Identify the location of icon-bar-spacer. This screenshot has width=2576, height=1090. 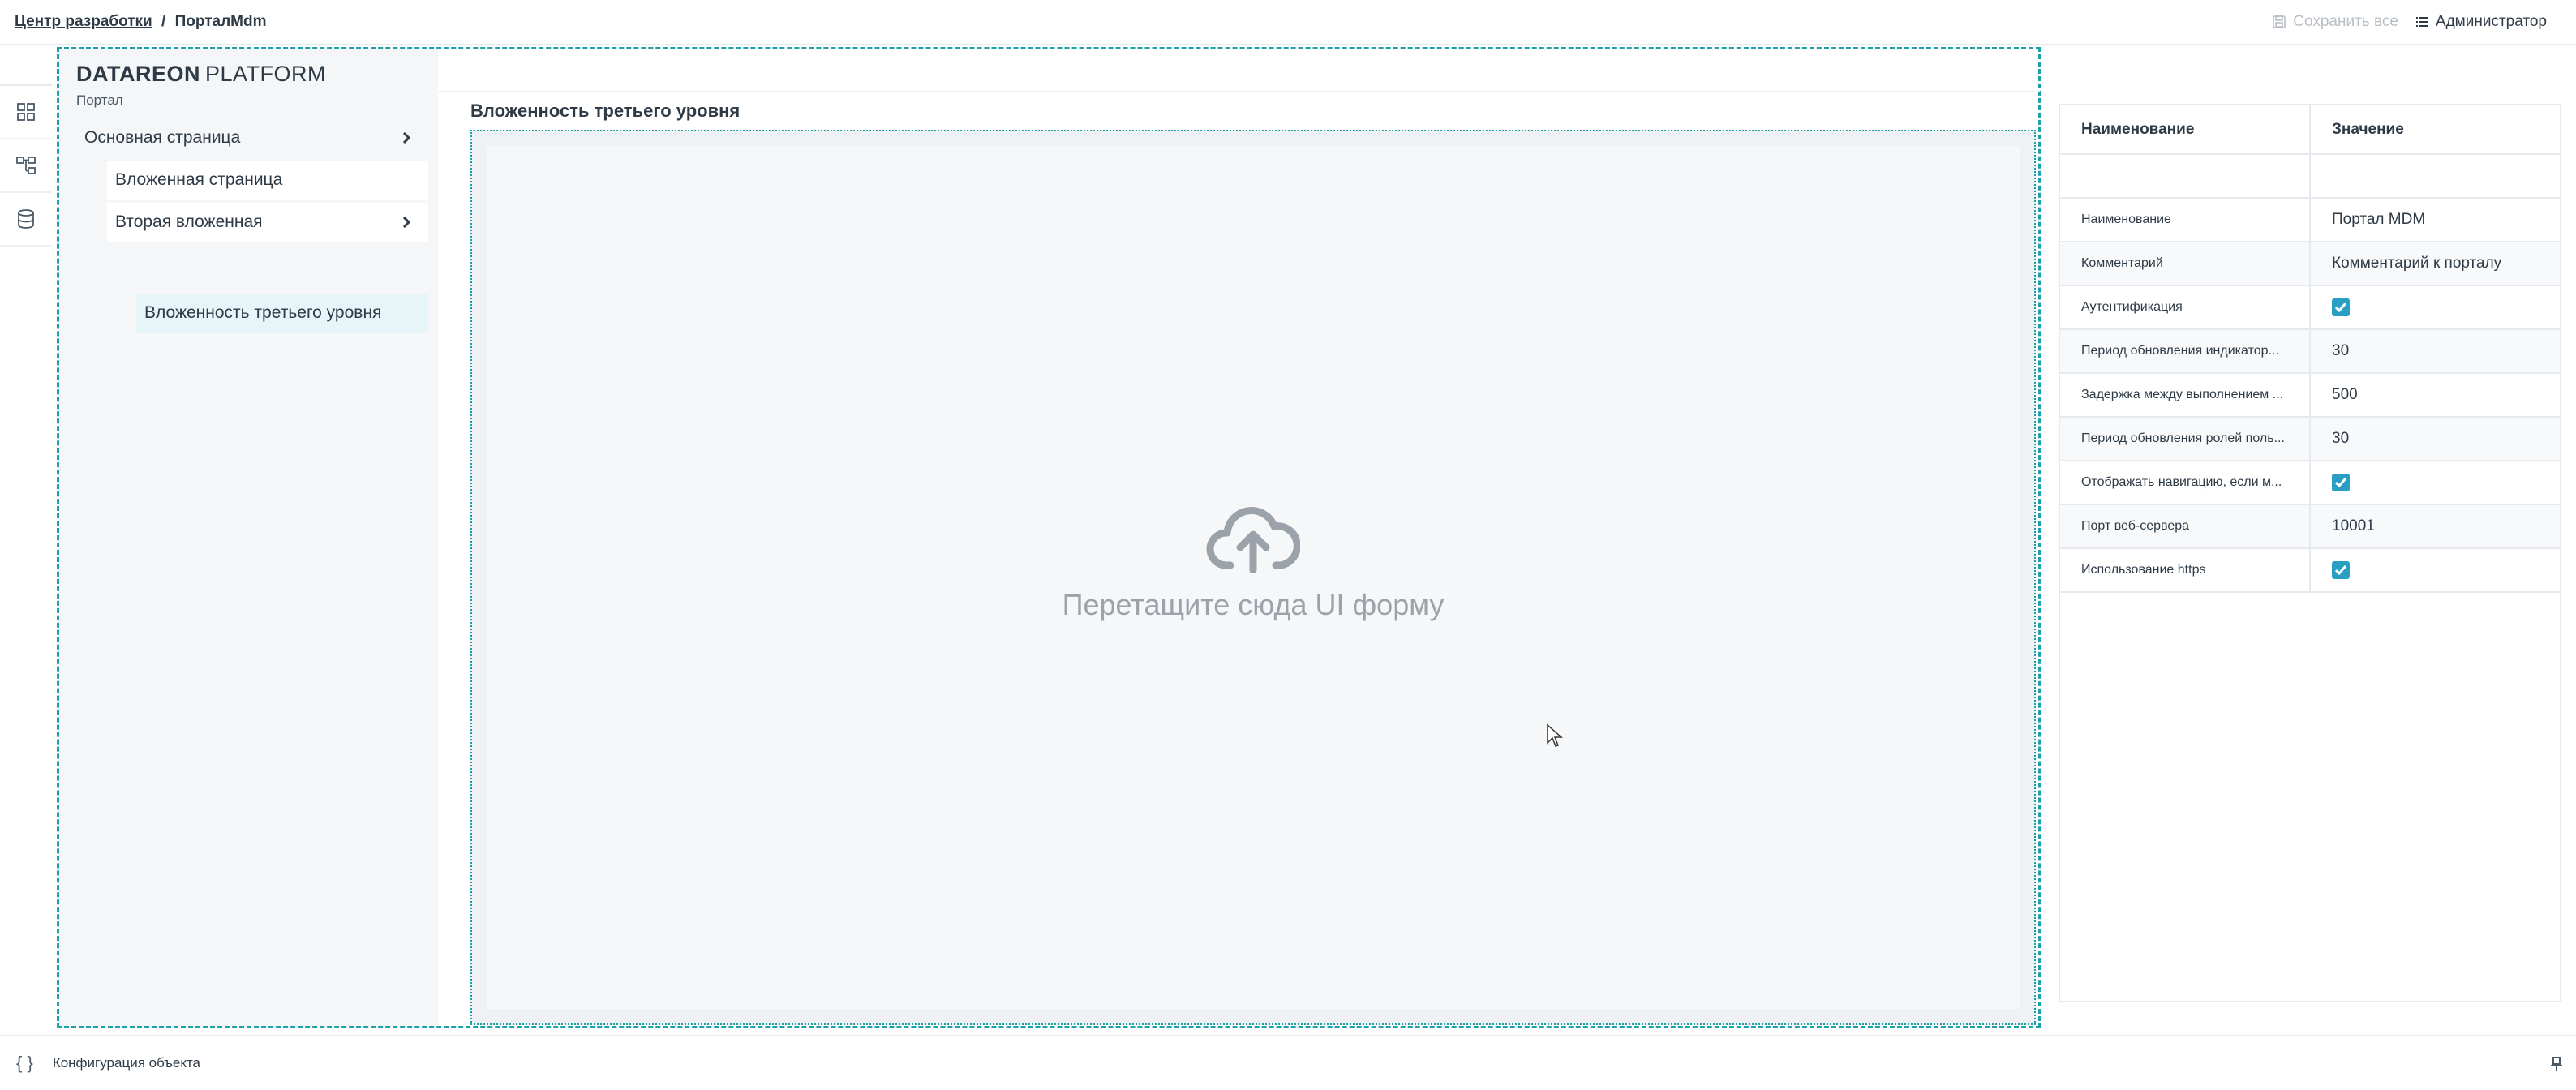
(26, 65).